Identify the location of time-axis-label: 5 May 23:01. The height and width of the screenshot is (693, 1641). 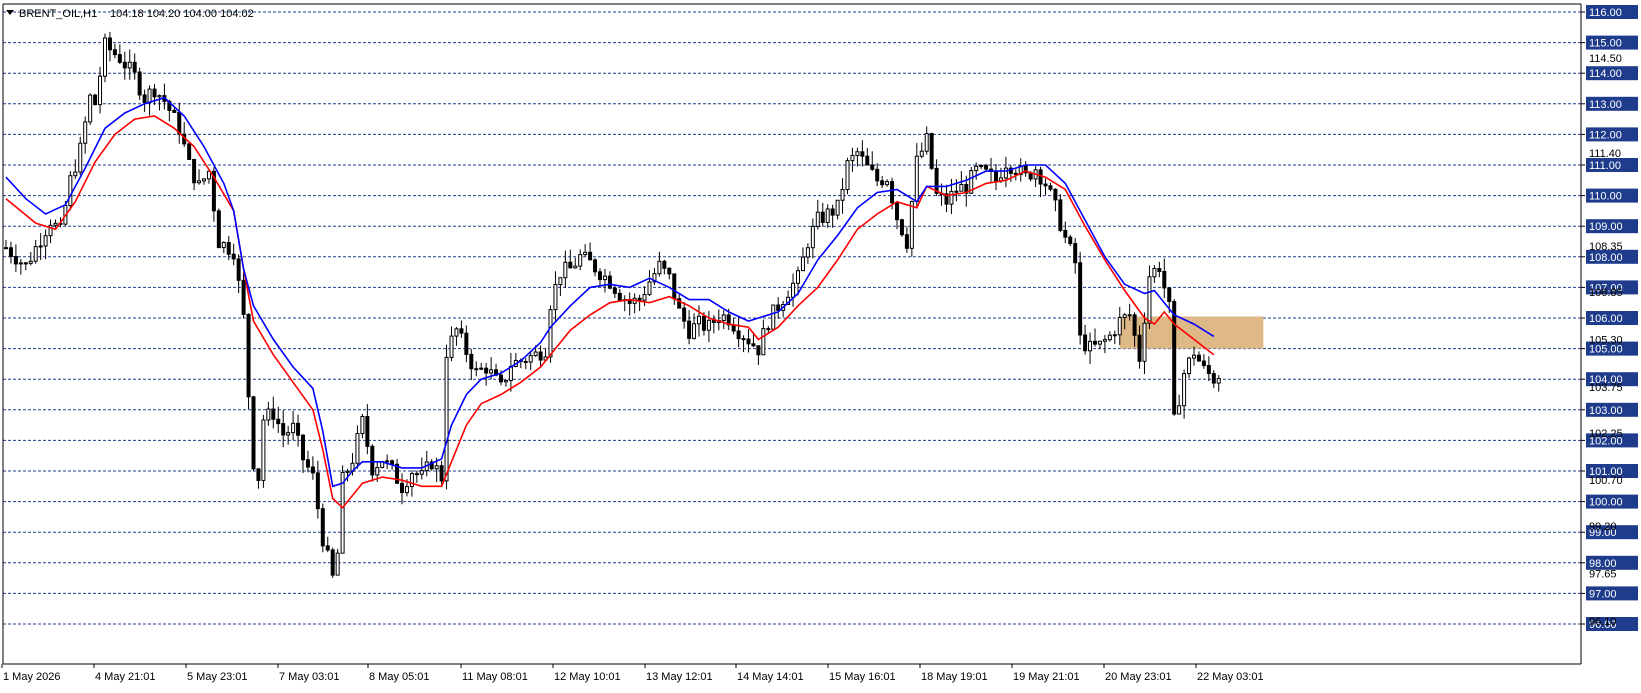
(217, 677).